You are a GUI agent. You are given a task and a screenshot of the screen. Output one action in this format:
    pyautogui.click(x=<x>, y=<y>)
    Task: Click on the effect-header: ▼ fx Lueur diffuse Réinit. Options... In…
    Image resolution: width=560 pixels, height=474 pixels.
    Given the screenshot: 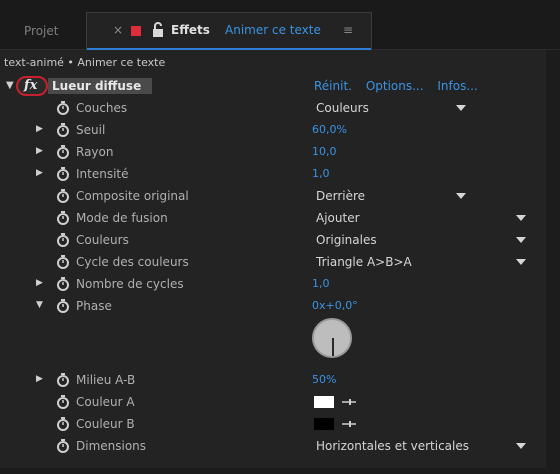 What is the action you would take?
    pyautogui.click(x=273, y=86)
    